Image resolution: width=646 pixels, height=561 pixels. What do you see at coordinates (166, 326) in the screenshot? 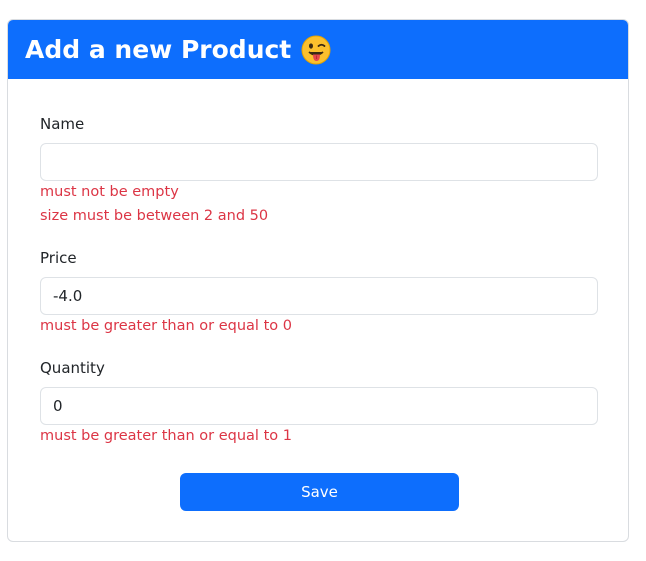
I see `price-error: must be greater than or equal to 0` at bounding box center [166, 326].